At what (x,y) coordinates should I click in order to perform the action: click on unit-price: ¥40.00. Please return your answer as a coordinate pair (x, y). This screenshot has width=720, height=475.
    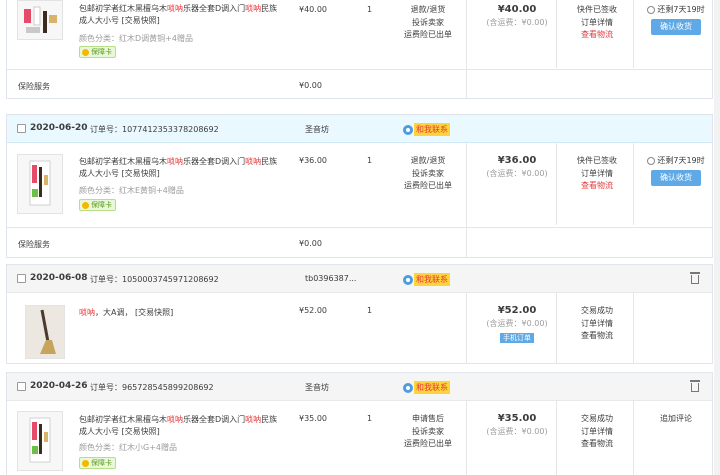
    Looking at the image, I should click on (313, 9).